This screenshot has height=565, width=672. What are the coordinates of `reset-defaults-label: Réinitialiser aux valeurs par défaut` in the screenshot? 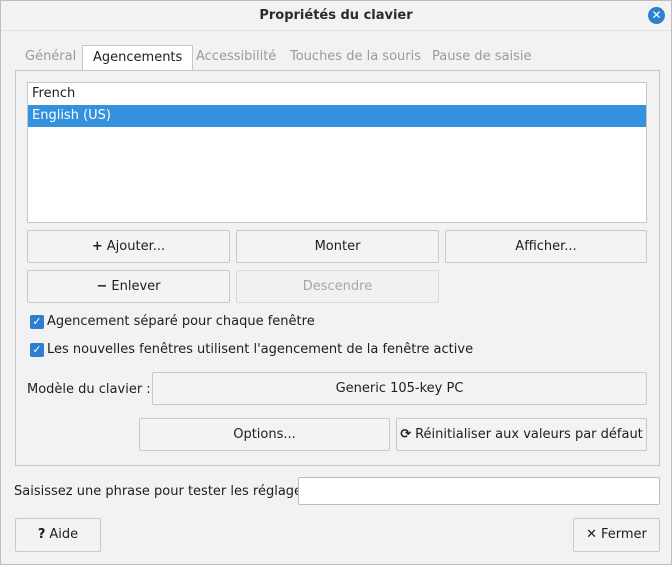 It's located at (529, 434).